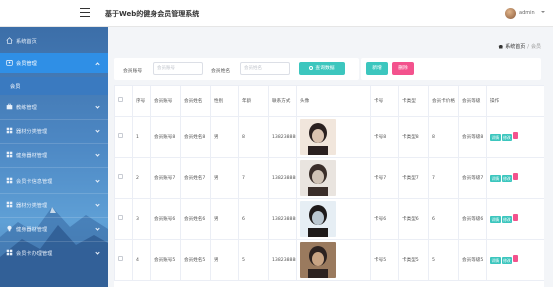 Image resolution: width=553 pixels, height=287 pixels. What do you see at coordinates (535, 47) in the screenshot?
I see `breadcrumb-current: 会员` at bounding box center [535, 47].